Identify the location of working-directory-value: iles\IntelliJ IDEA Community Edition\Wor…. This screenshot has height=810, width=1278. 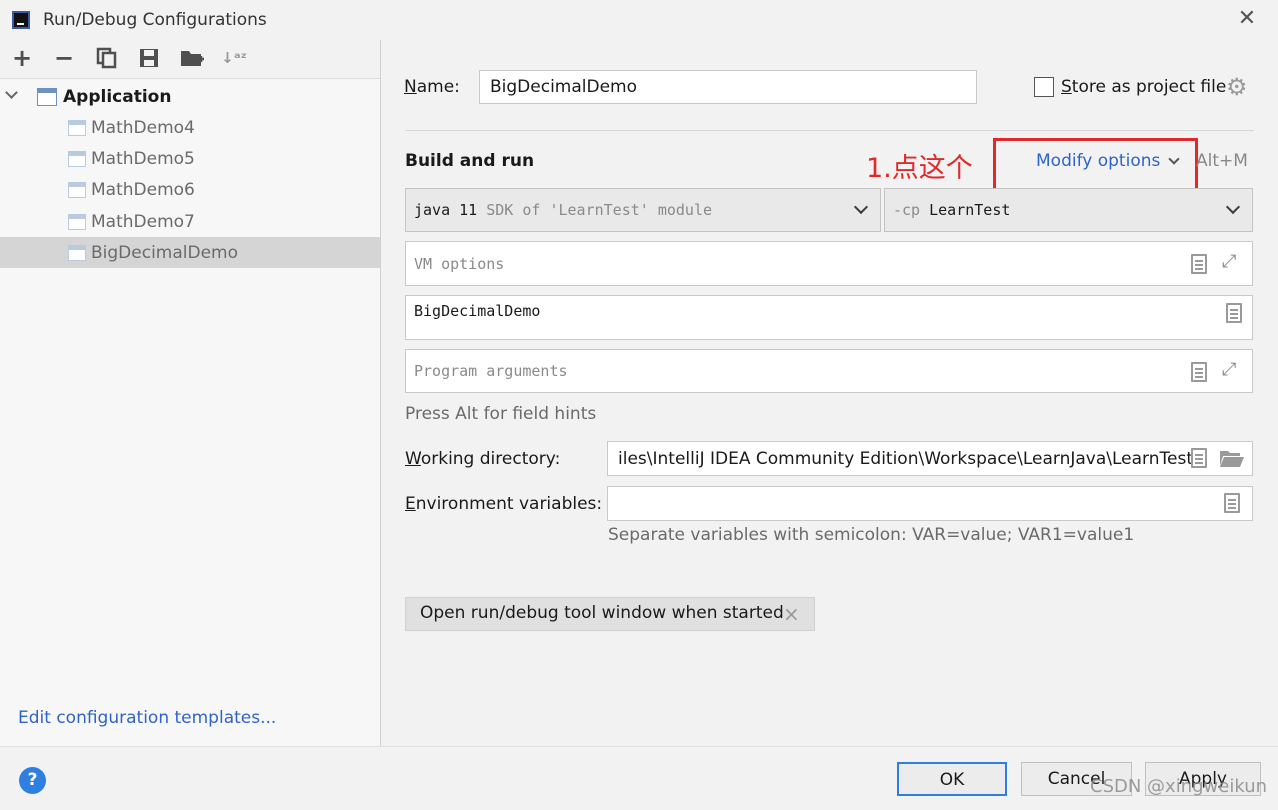
(905, 458).